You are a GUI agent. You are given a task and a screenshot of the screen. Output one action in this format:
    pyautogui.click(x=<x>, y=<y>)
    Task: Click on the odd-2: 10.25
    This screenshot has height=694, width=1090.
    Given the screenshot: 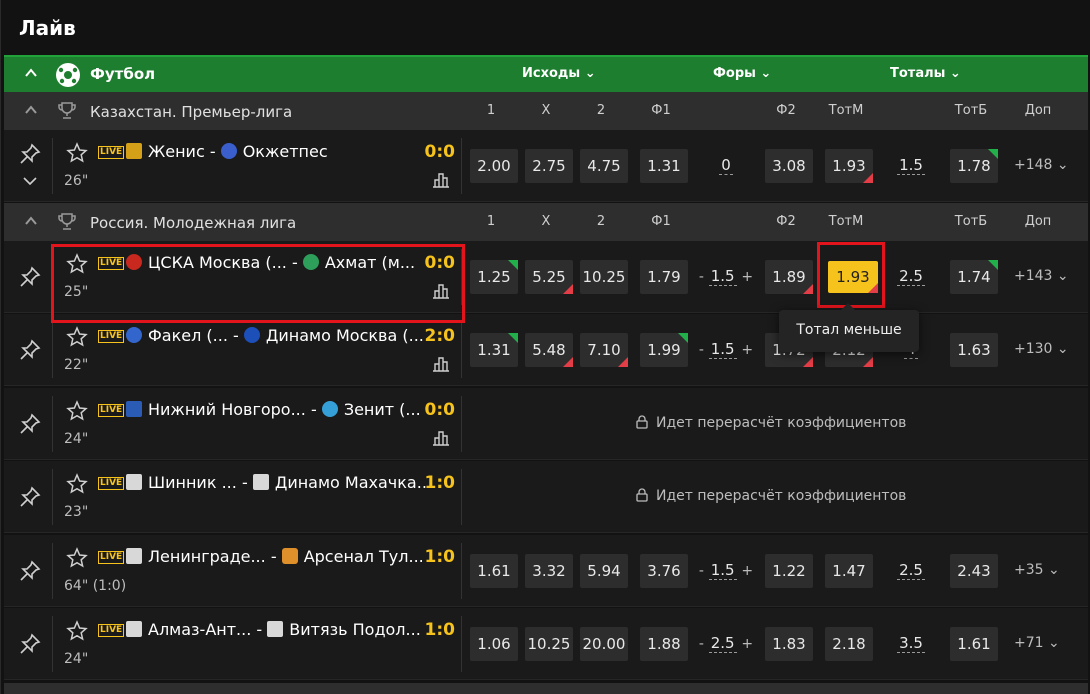 What is the action you would take?
    pyautogui.click(x=604, y=277)
    